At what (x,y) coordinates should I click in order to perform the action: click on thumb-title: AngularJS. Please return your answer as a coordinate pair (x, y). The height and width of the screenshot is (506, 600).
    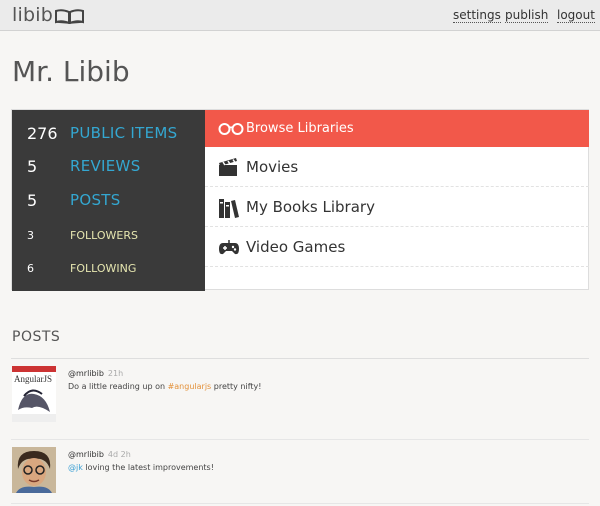
    Looking at the image, I should click on (33, 379).